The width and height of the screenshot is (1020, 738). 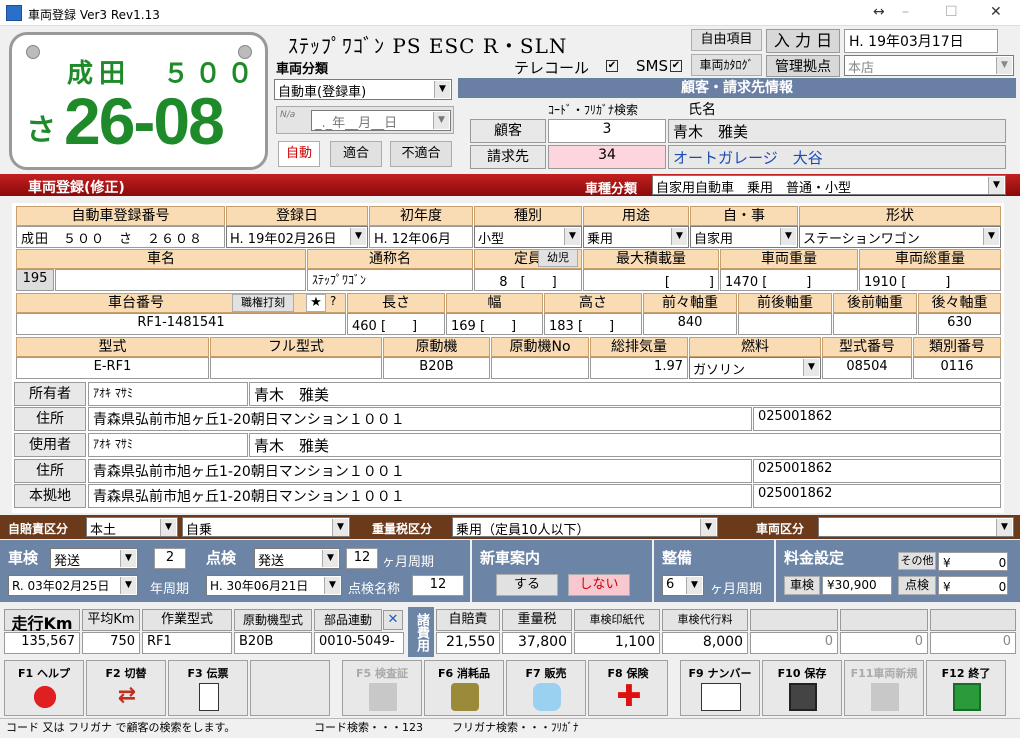 What do you see at coordinates (957, 368) in the screenshot?
I see `class-no-field: 0116` at bounding box center [957, 368].